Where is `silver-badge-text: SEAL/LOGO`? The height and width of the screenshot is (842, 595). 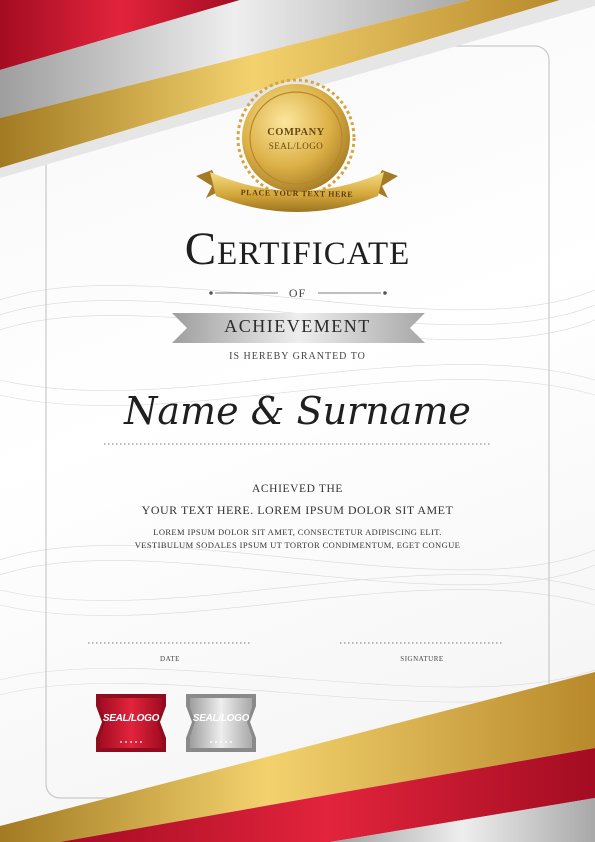 silver-badge-text: SEAL/LOGO is located at coordinates (221, 718).